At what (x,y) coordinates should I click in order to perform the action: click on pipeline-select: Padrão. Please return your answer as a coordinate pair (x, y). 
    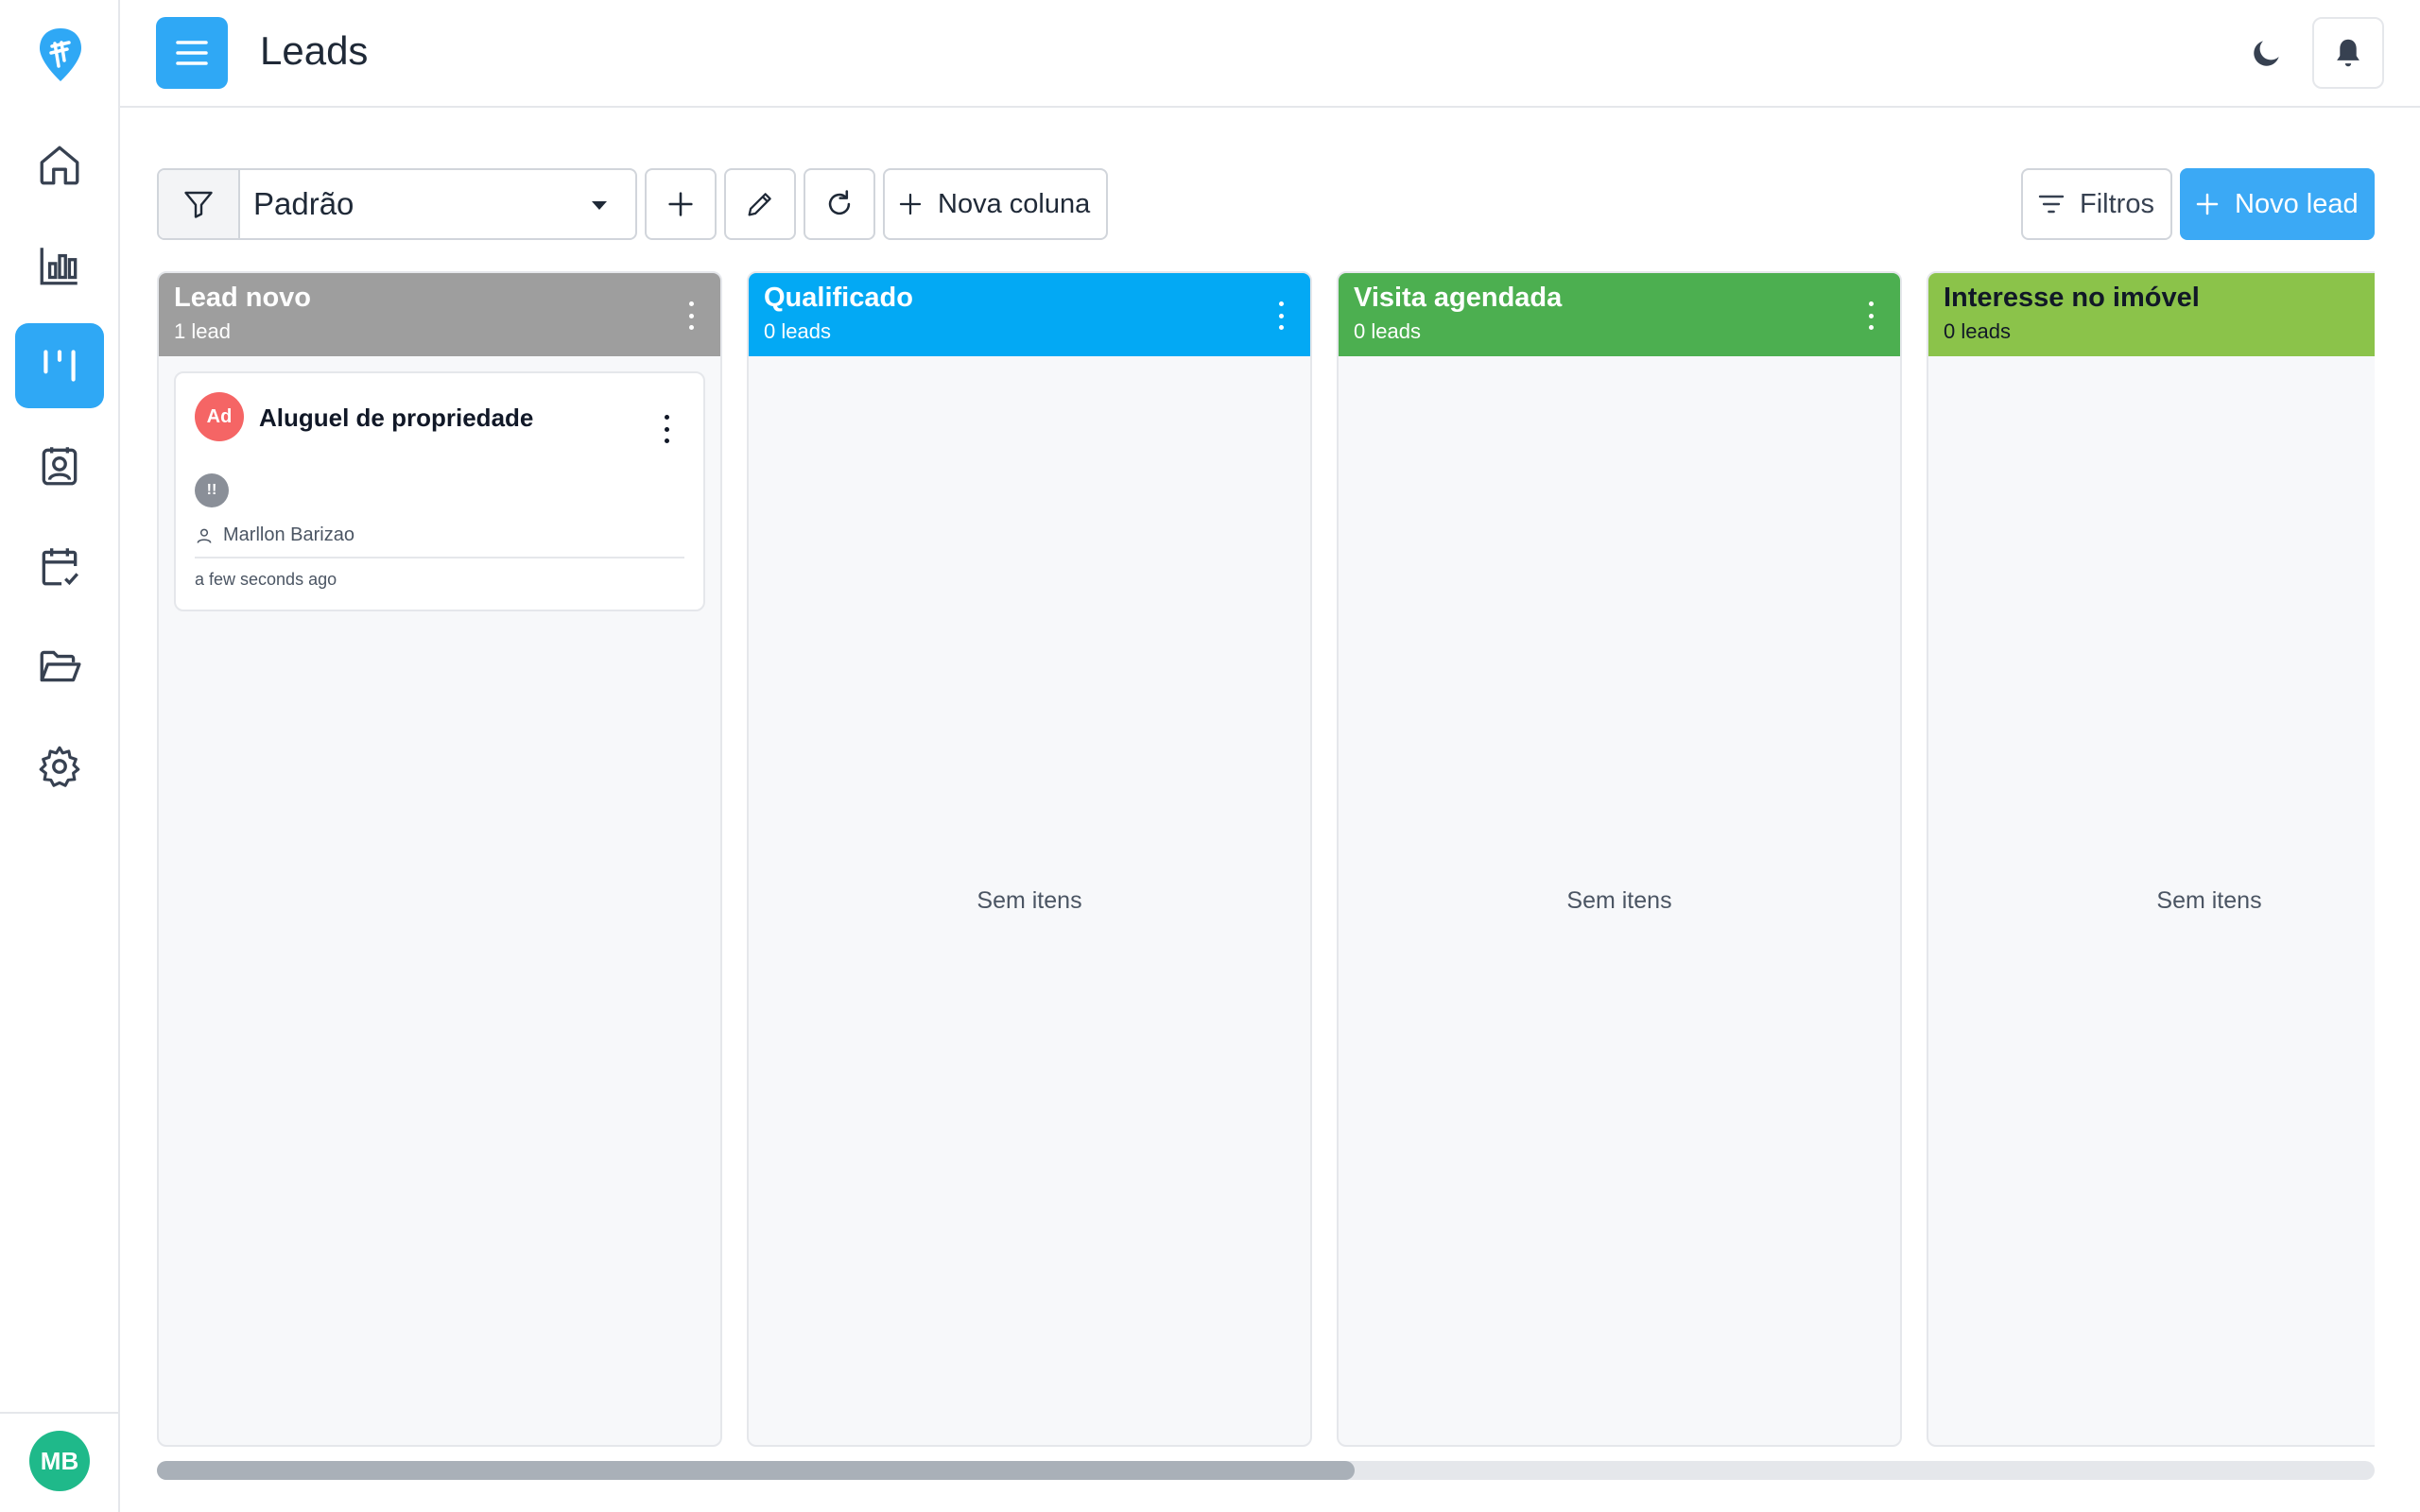
    Looking at the image, I should click on (437, 204).